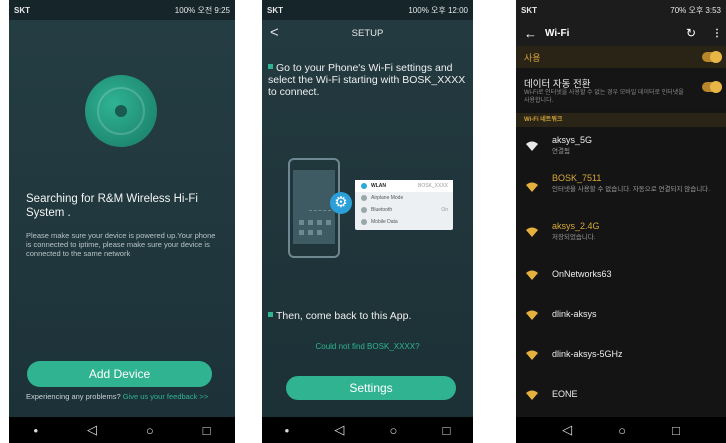 The image size is (726, 443). Describe the element at coordinates (695, 10) in the screenshot. I see `status-time: 70% 오후 3:53` at that location.